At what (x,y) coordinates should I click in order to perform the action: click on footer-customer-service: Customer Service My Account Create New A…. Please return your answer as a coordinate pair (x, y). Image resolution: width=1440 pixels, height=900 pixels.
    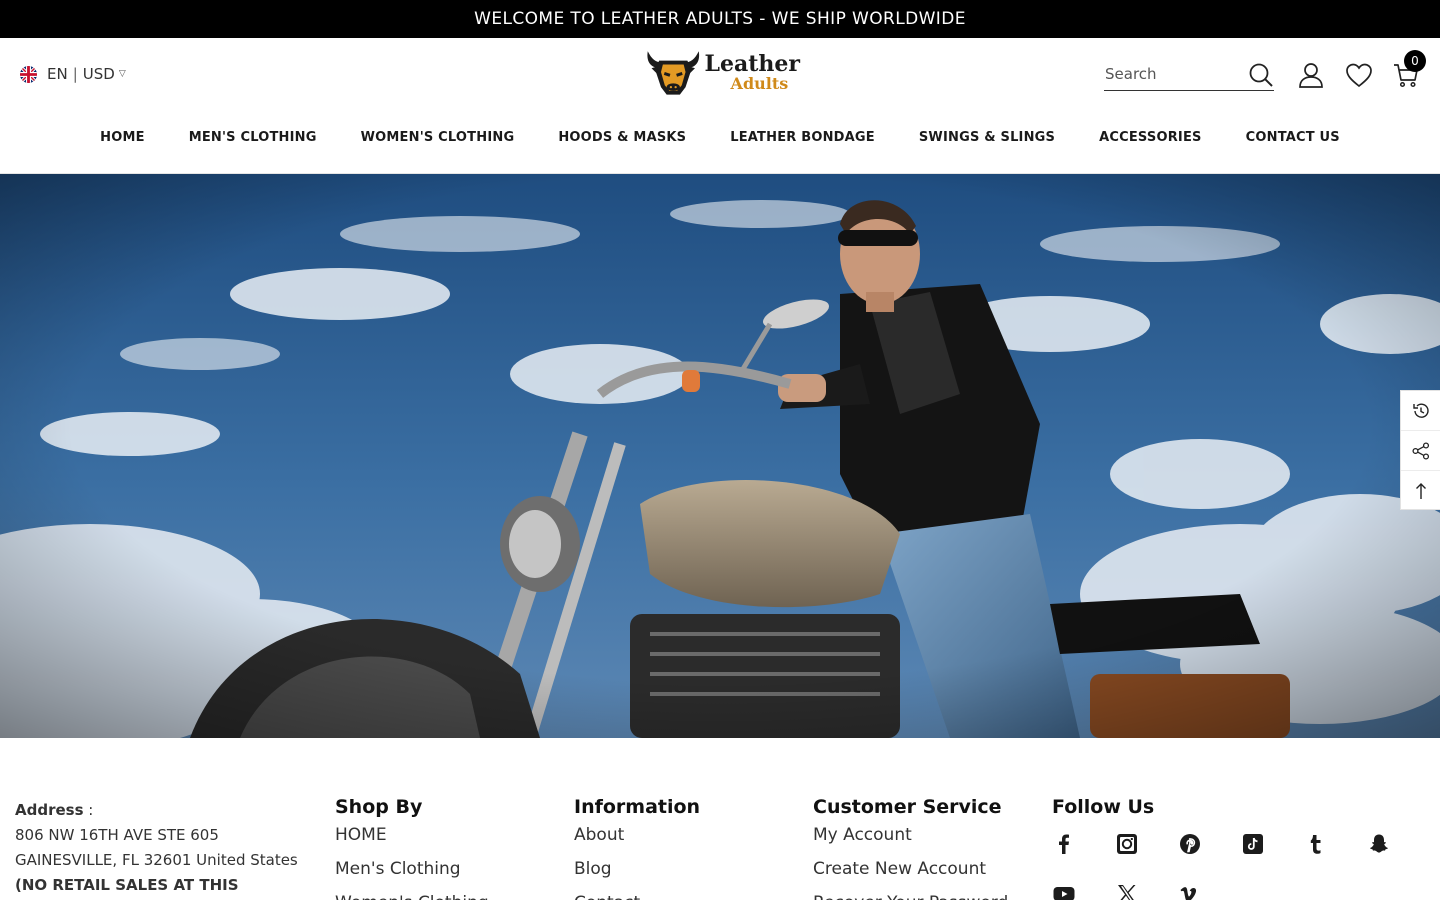
    Looking at the image, I should click on (910, 848).